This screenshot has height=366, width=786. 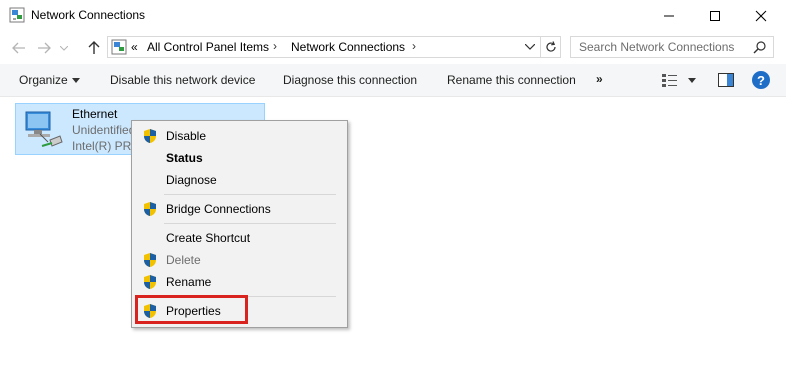 I want to click on change-view-icon, so click(x=670, y=80).